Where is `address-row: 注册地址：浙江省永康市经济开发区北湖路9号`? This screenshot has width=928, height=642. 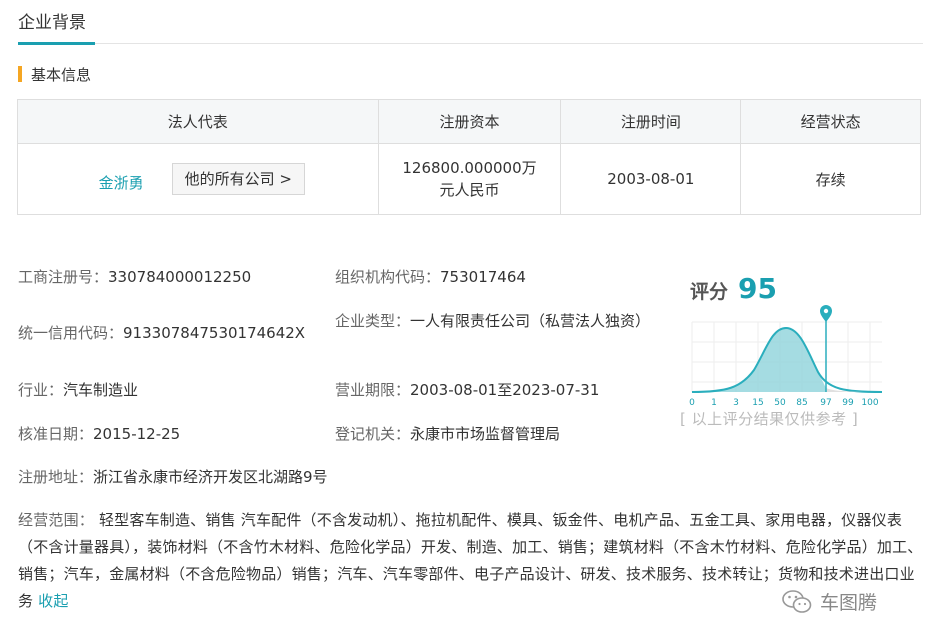
address-row: 注册地址：浙江省永康市经济开发区北湖路9号 is located at coordinates (173, 476).